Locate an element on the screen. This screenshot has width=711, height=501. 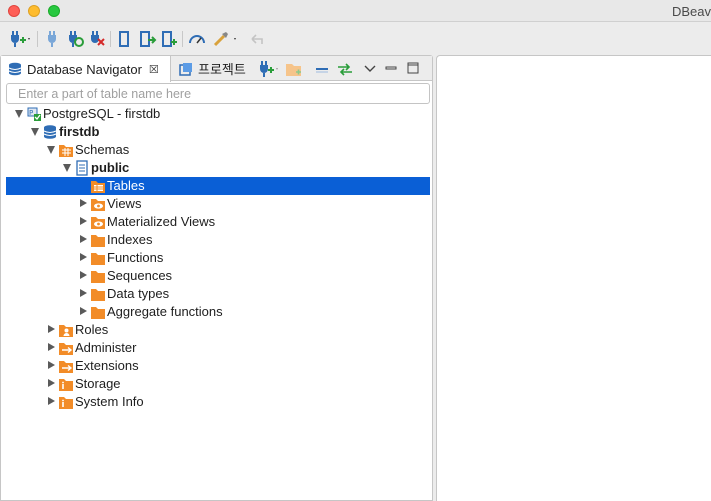
tree-node-views: Views is located at coordinates (216, 204).